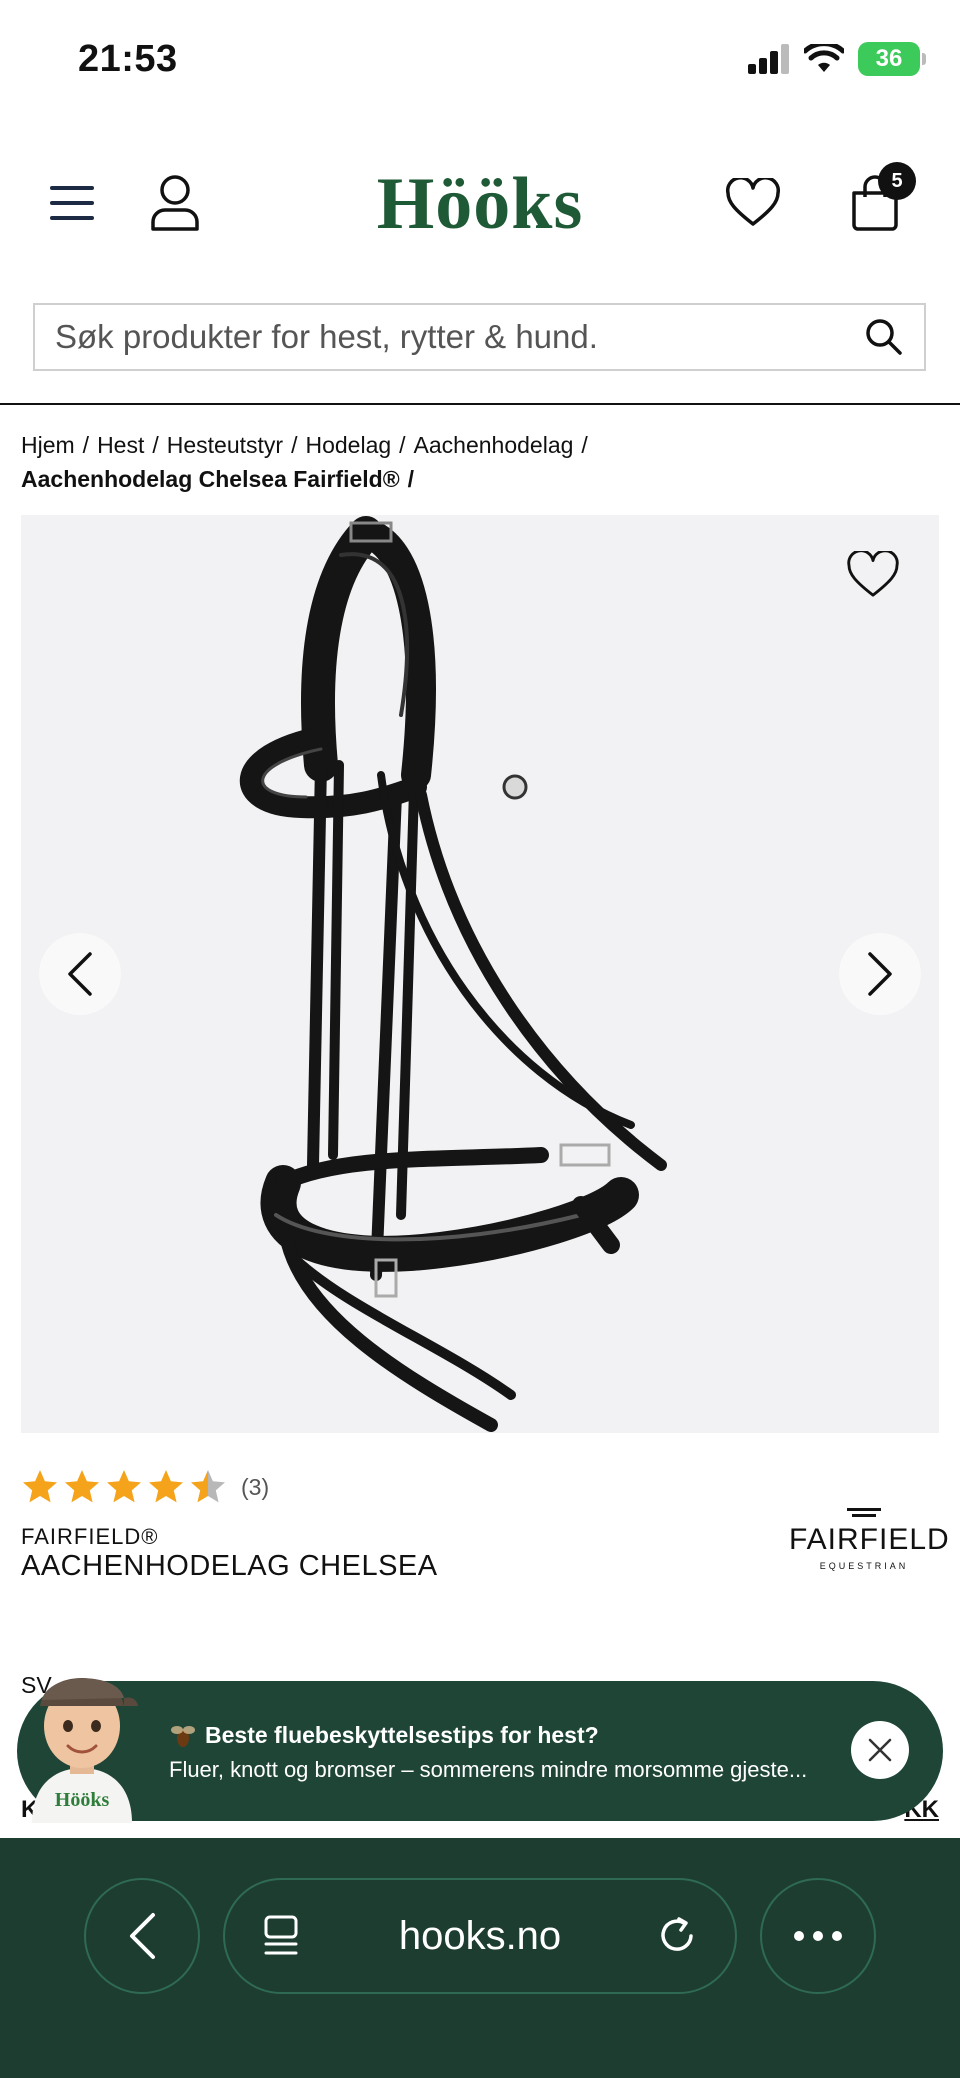 The height and width of the screenshot is (2078, 960). What do you see at coordinates (229, 1566) in the screenshot?
I see `product-title: AACHENHODELAG CHELSEA` at bounding box center [229, 1566].